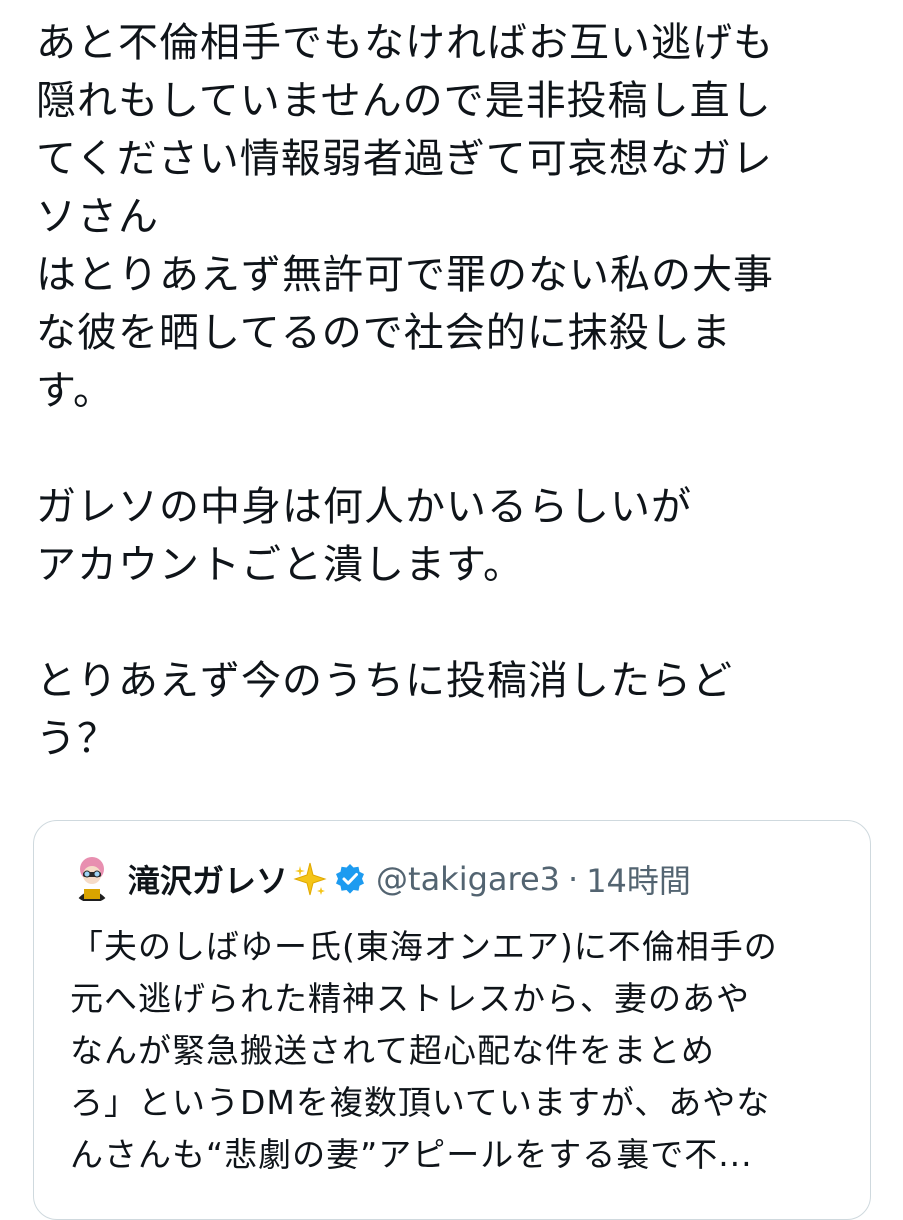 The height and width of the screenshot is (1220, 903). What do you see at coordinates (468, 879) in the screenshot?
I see `author-handle: @takigare3` at bounding box center [468, 879].